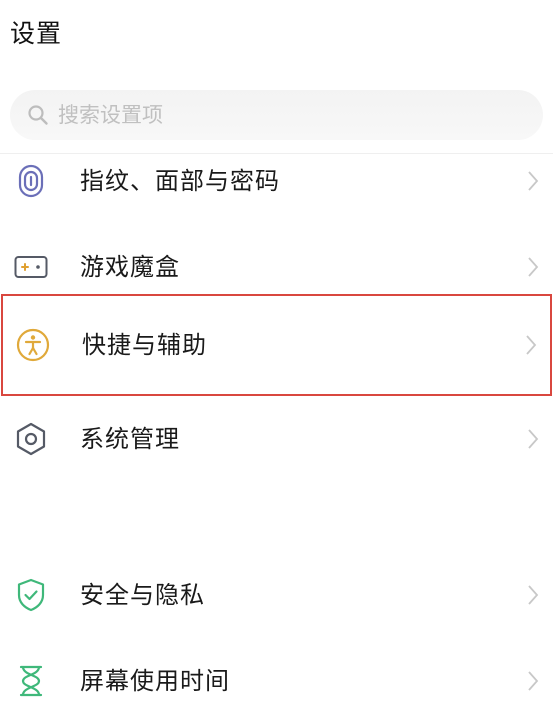 This screenshot has width=553, height=723. Describe the element at coordinates (31, 267) in the screenshot. I see `game-box-icon` at that location.